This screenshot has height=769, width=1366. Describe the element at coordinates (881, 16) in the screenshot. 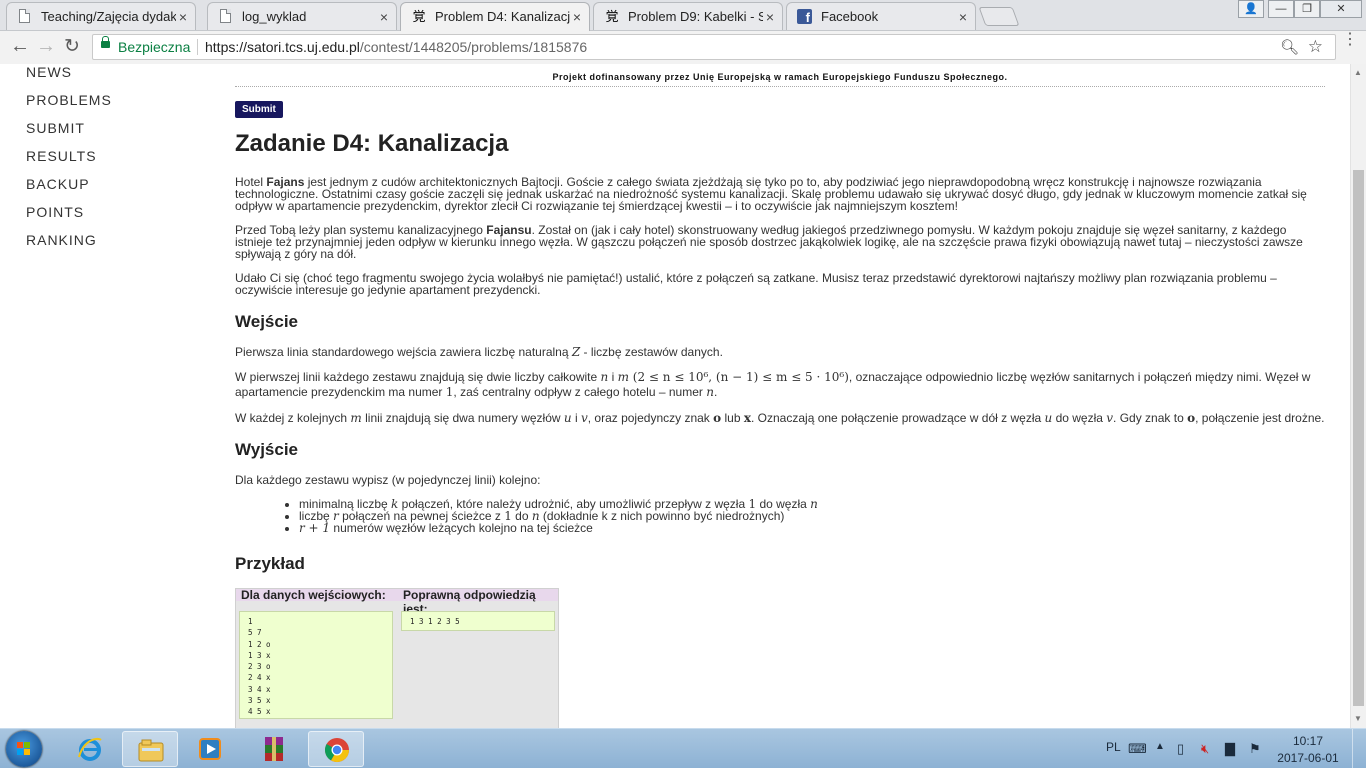

I see `tab-facebook: f Facebook ×` at that location.